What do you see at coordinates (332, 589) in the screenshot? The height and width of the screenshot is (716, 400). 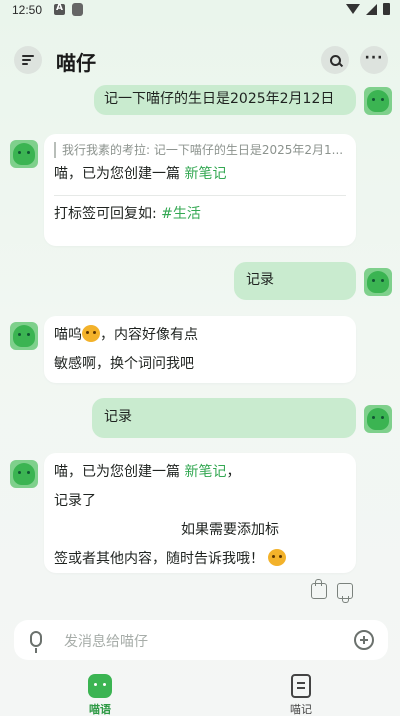 I see `feedback-actions` at bounding box center [332, 589].